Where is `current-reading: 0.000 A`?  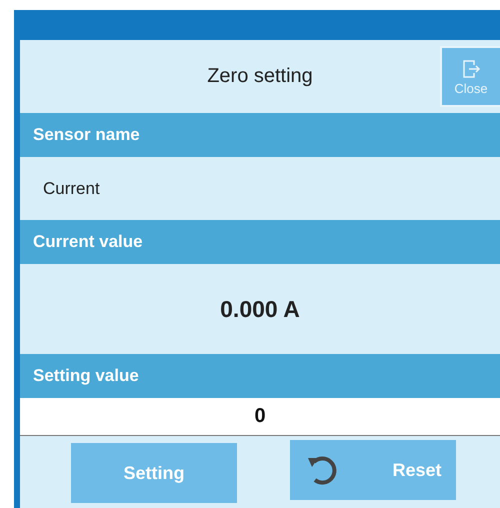
current-reading: 0.000 A is located at coordinates (260, 309).